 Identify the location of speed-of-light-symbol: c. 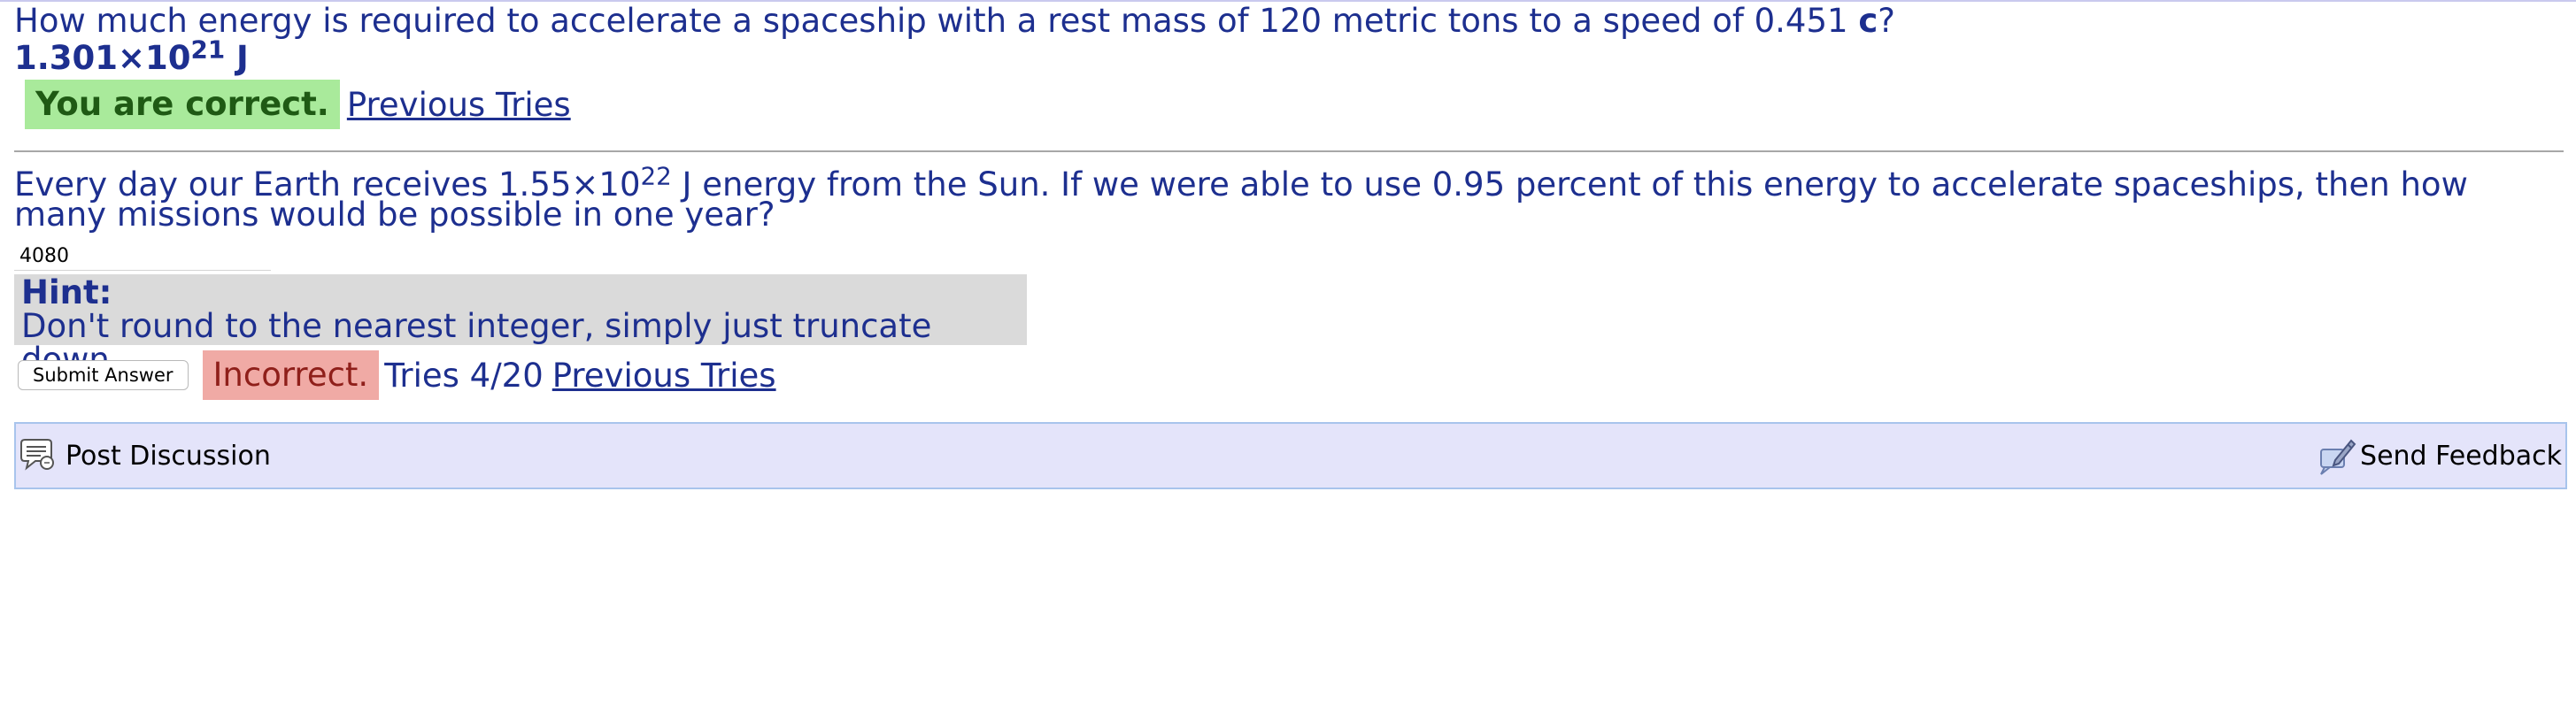
(1868, 21).